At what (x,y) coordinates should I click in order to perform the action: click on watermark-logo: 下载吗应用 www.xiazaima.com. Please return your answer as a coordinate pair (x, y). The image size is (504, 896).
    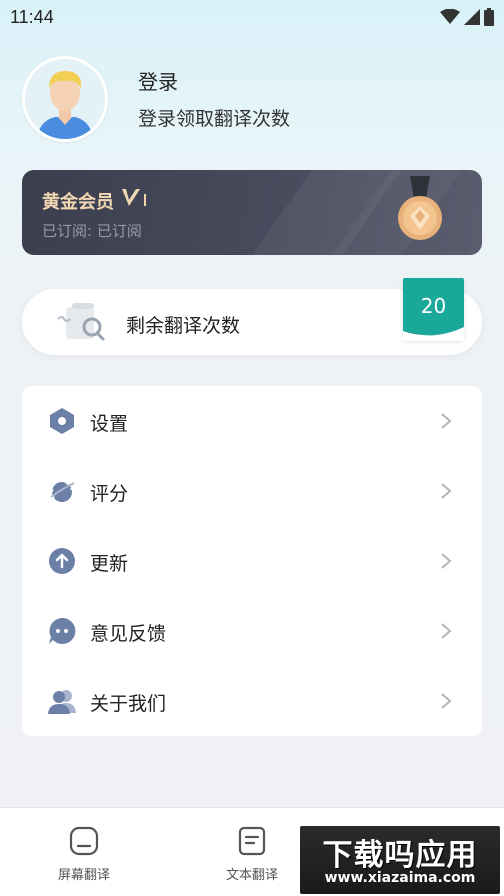
    Looking at the image, I should click on (400, 860).